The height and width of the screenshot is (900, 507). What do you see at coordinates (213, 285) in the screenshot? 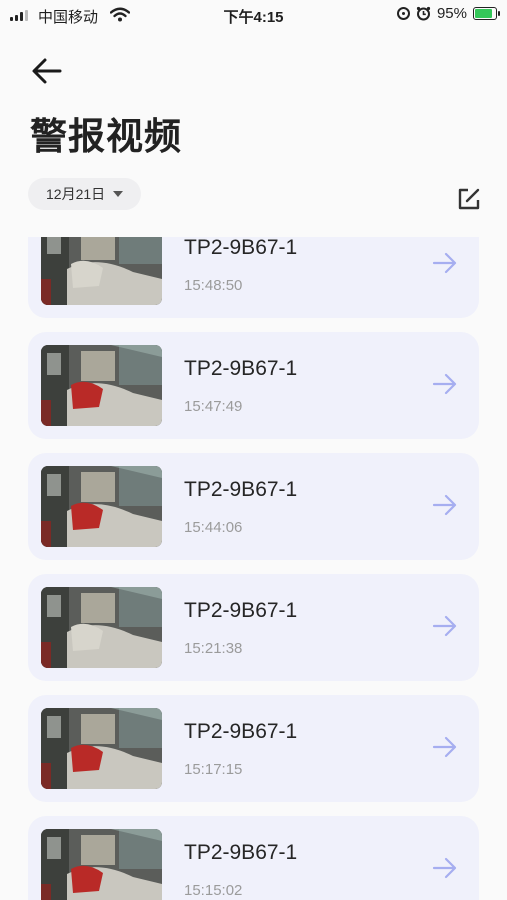
I see `alert-time: 15:48:50` at bounding box center [213, 285].